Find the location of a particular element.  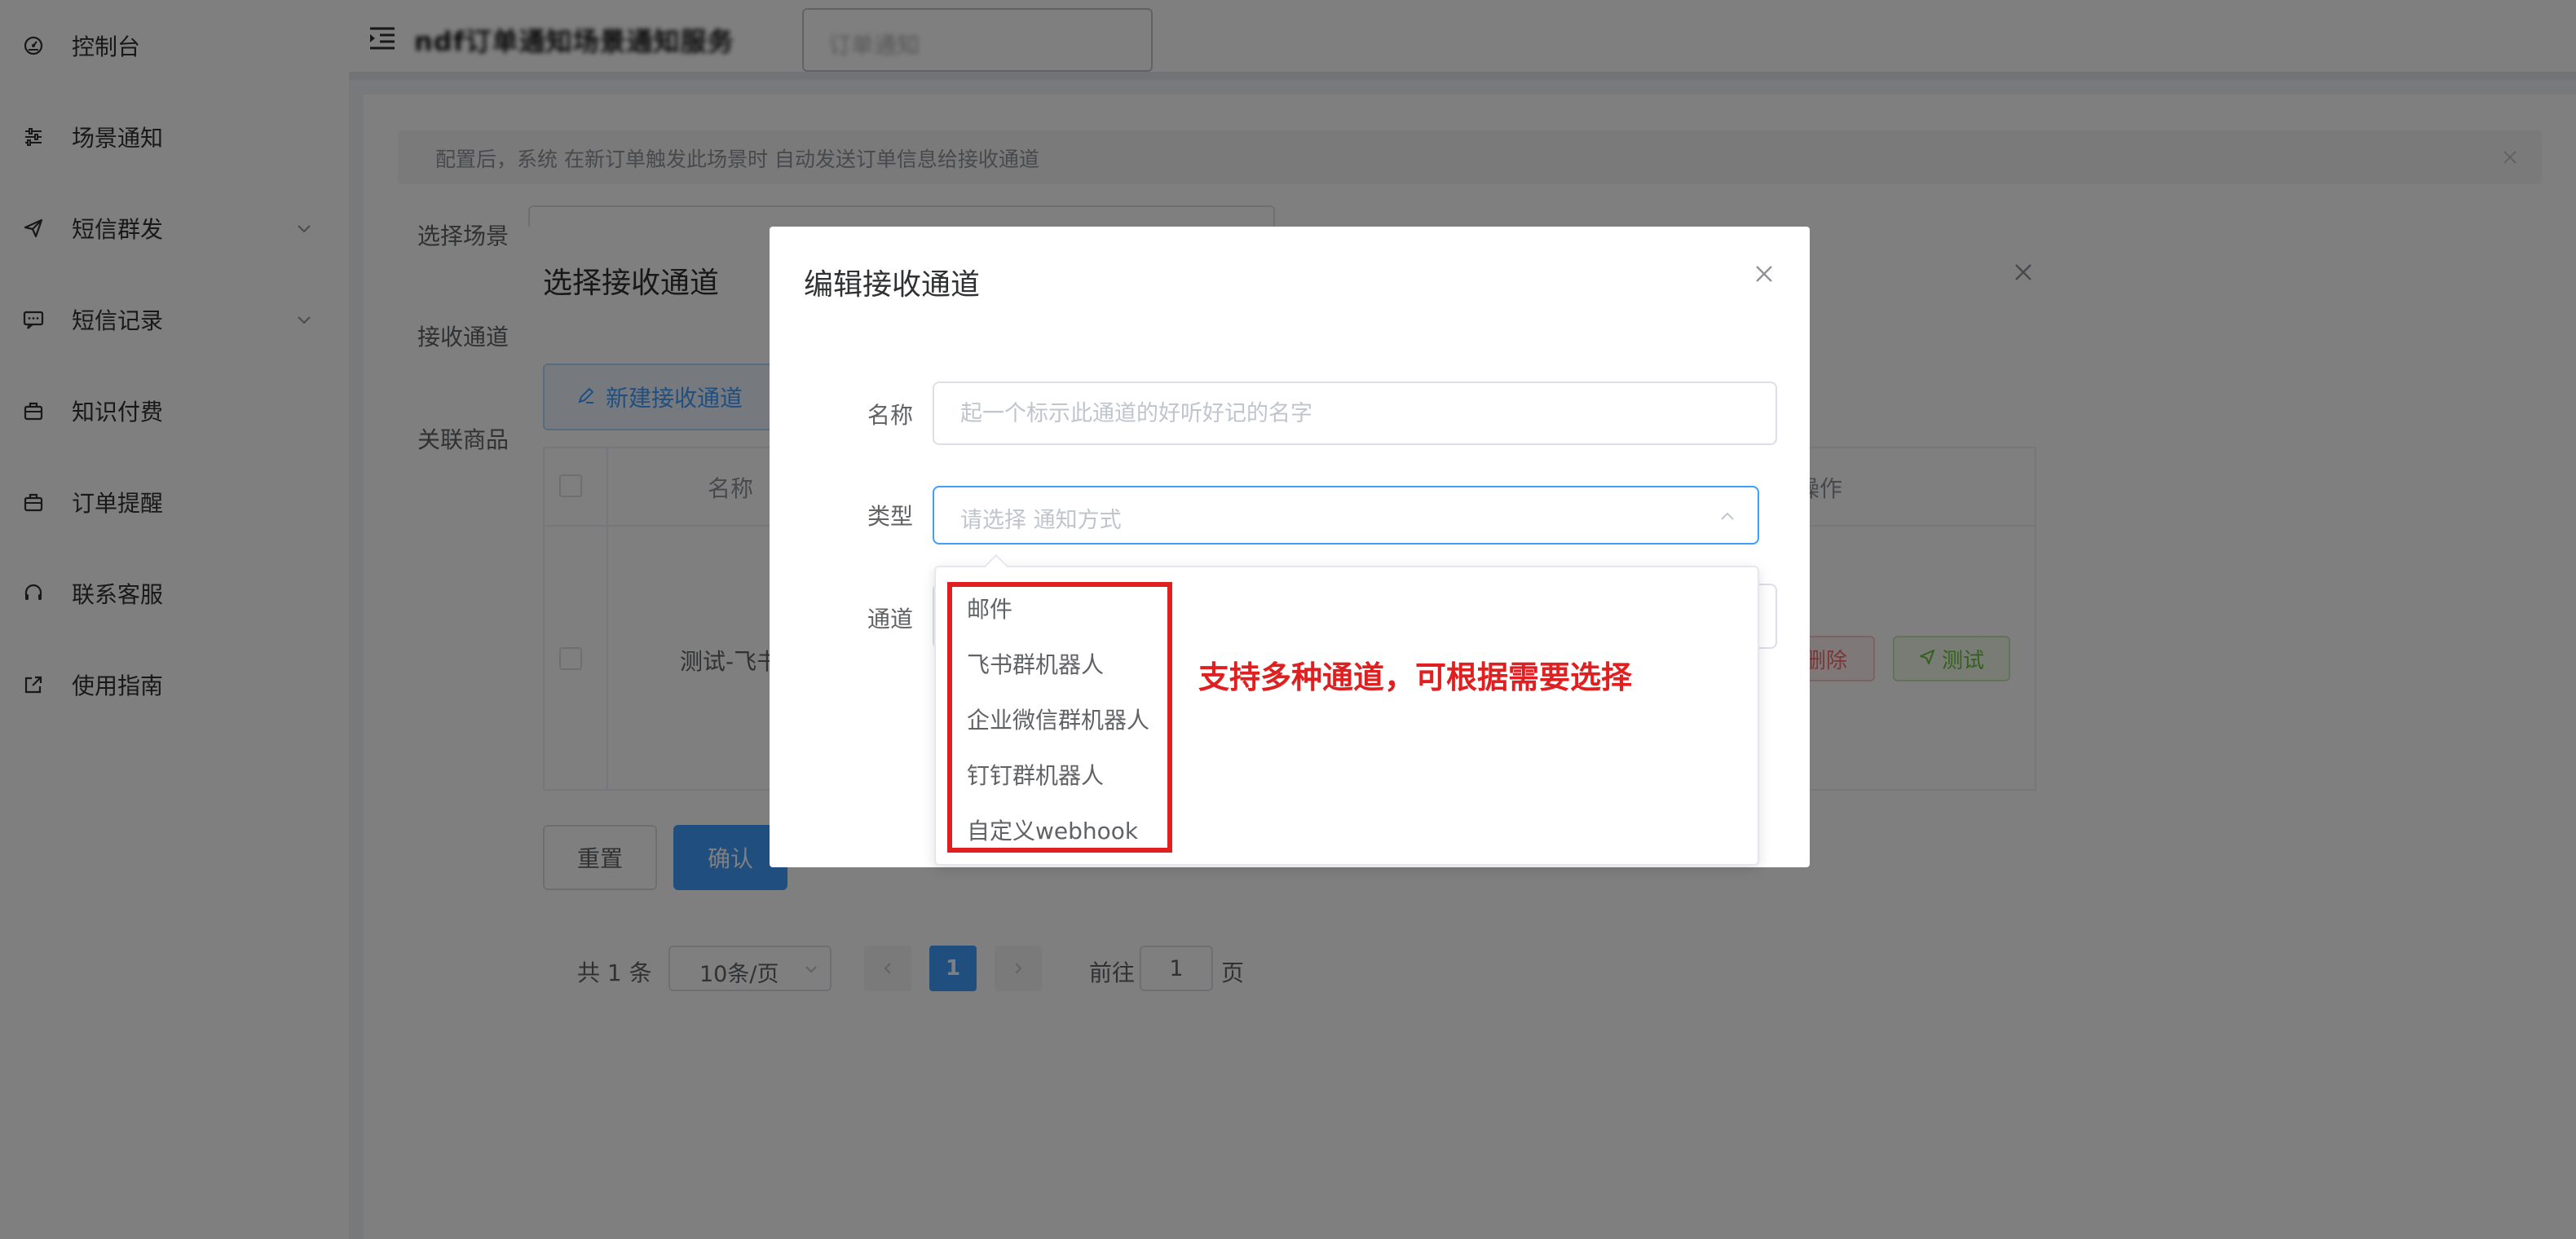

name-label: 名称 is located at coordinates (890, 415).